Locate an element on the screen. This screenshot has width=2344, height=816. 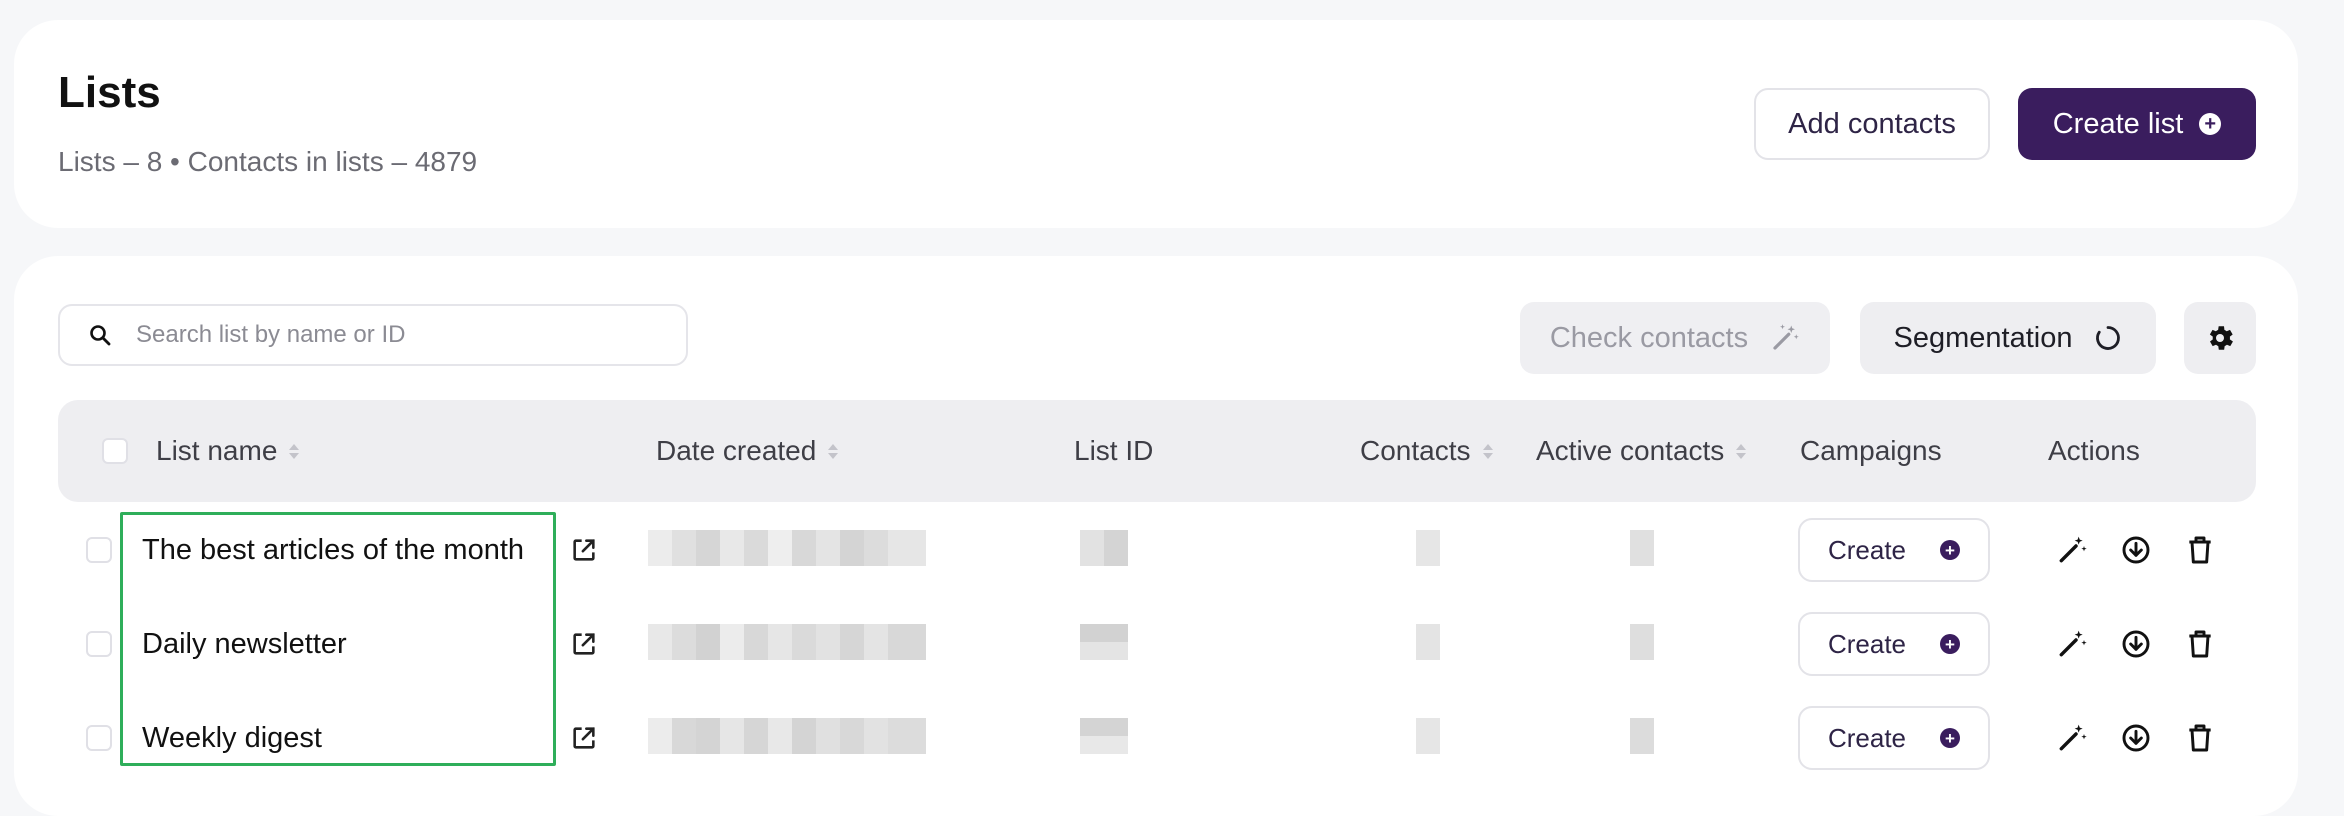
column-active-contacts: Active contacts is located at coordinates (1641, 451).